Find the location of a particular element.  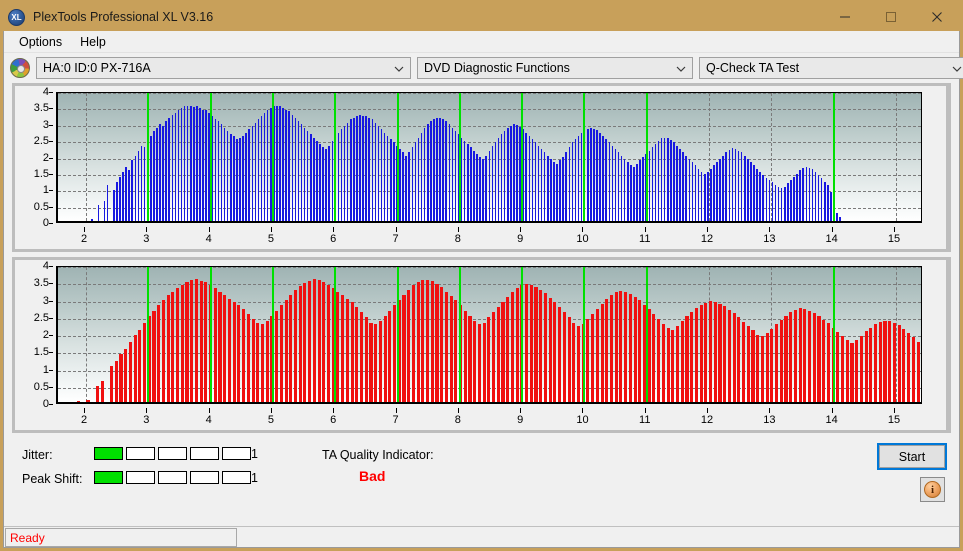

maximize-button is located at coordinates (891, 17).